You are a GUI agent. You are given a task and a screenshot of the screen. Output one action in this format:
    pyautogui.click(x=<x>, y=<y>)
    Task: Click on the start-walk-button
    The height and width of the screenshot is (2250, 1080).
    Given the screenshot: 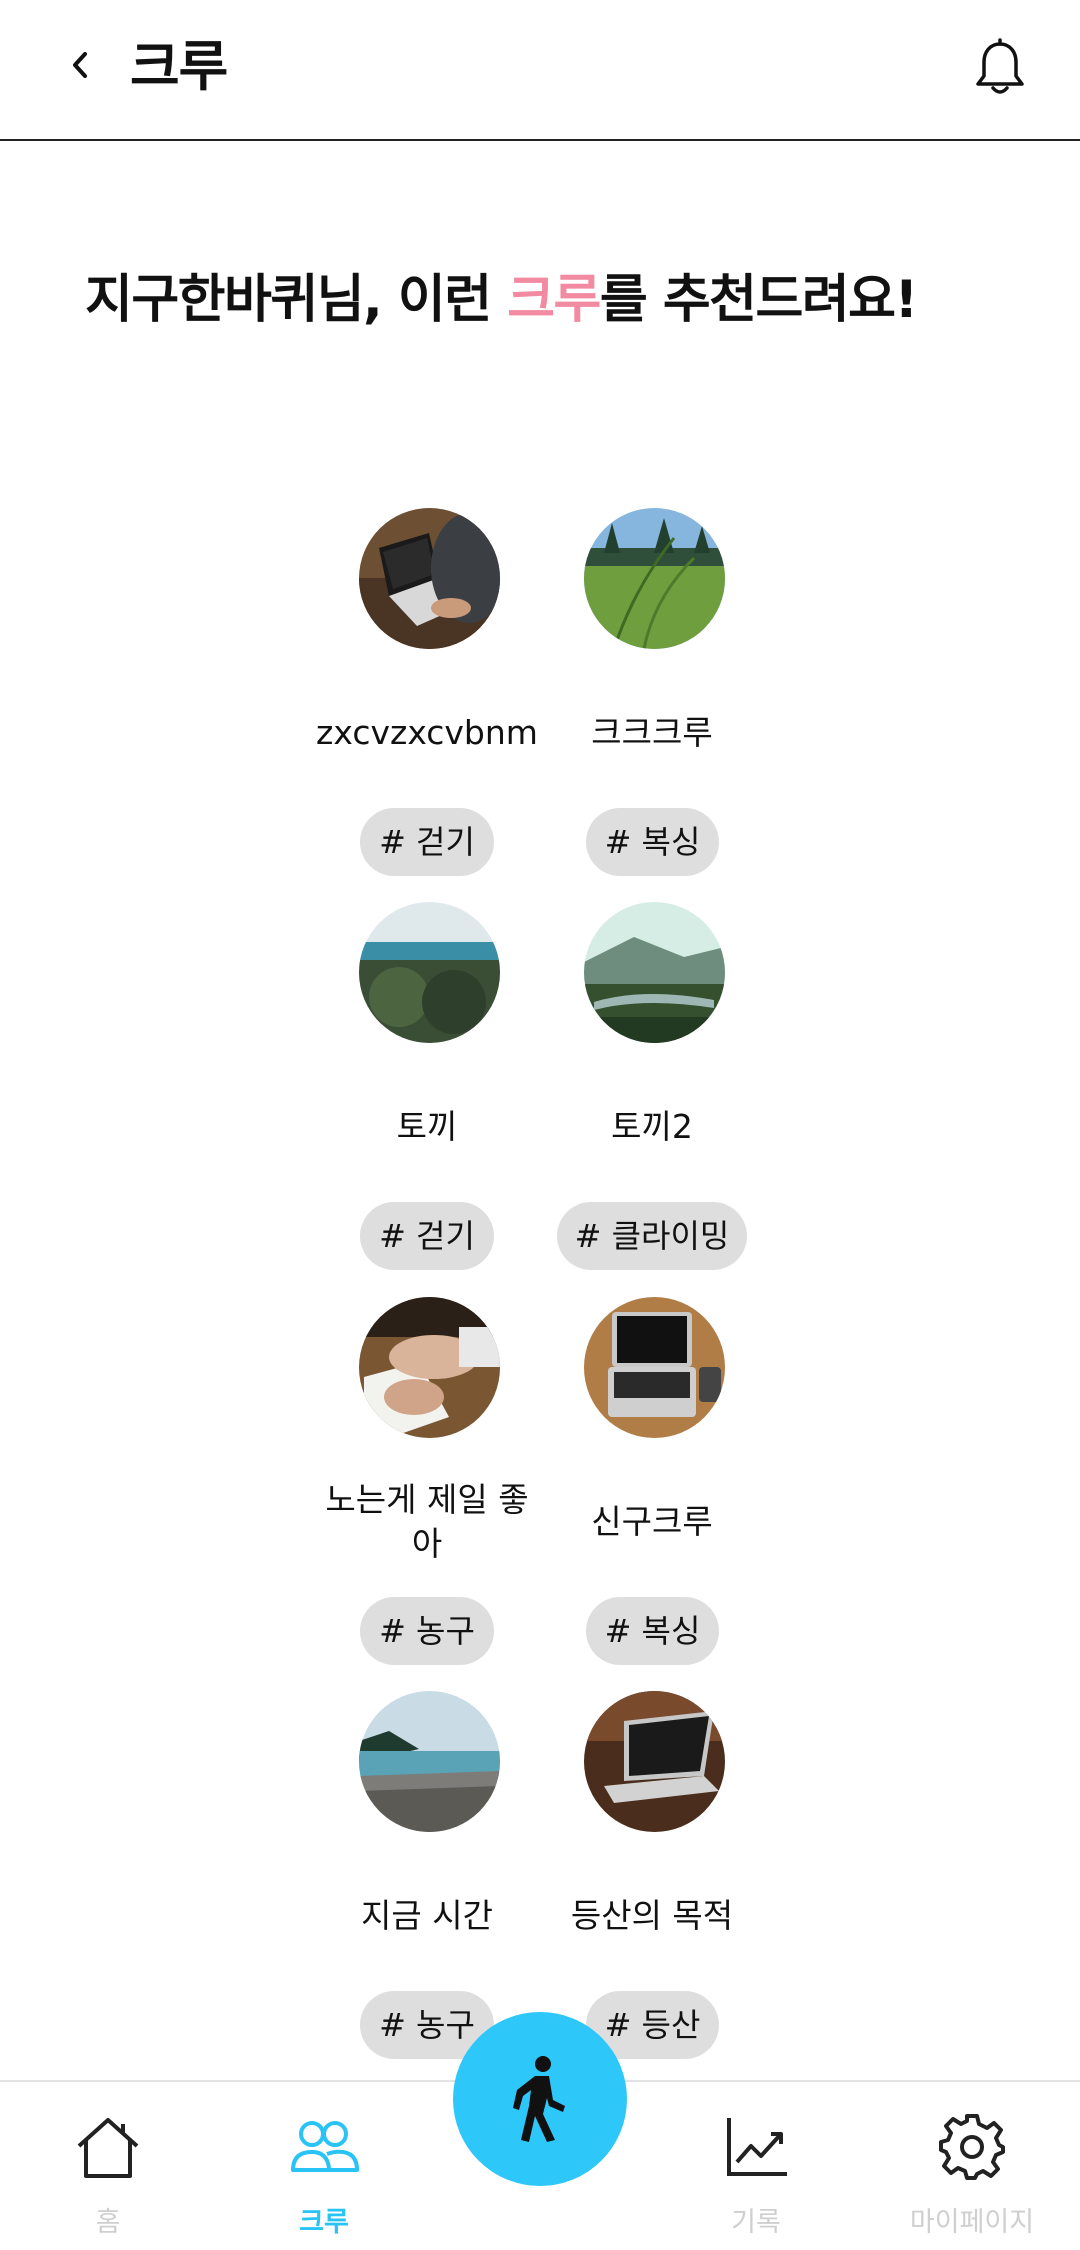 What is the action you would take?
    pyautogui.click(x=540, y=2099)
    